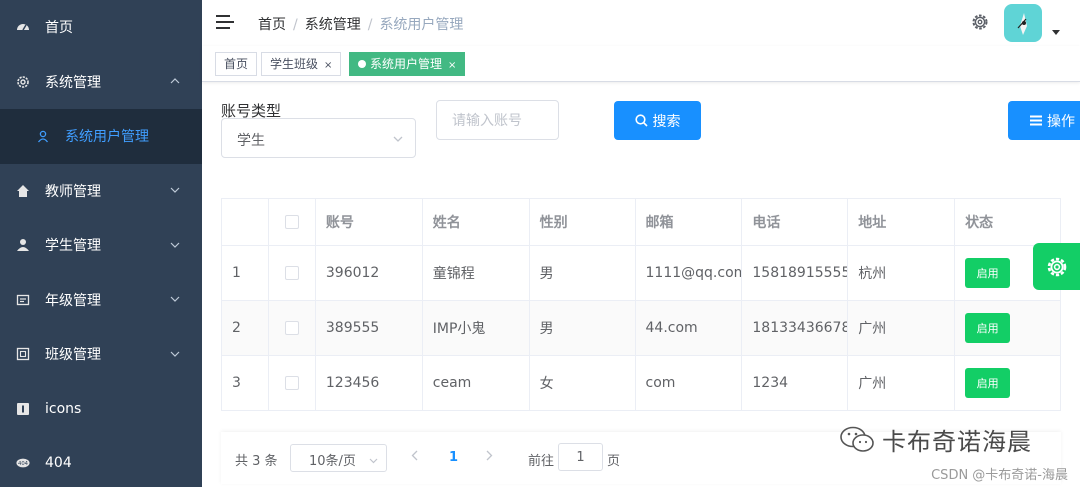 The width and height of the screenshot is (1080, 487). What do you see at coordinates (453, 457) in the screenshot?
I see `page-number-current: 1` at bounding box center [453, 457].